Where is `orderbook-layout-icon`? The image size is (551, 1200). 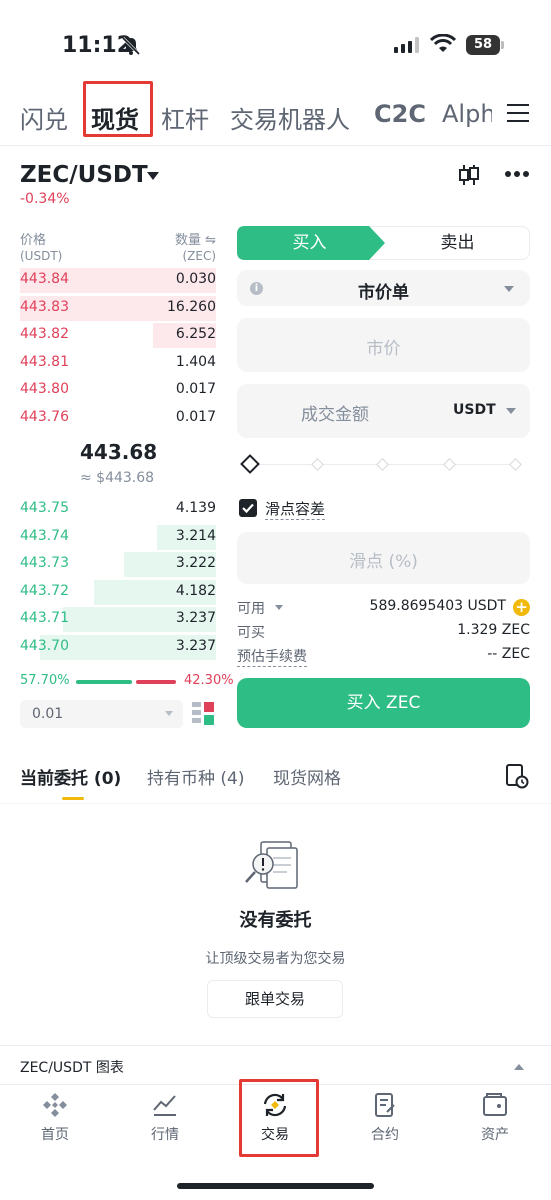 orderbook-layout-icon is located at coordinates (203, 714).